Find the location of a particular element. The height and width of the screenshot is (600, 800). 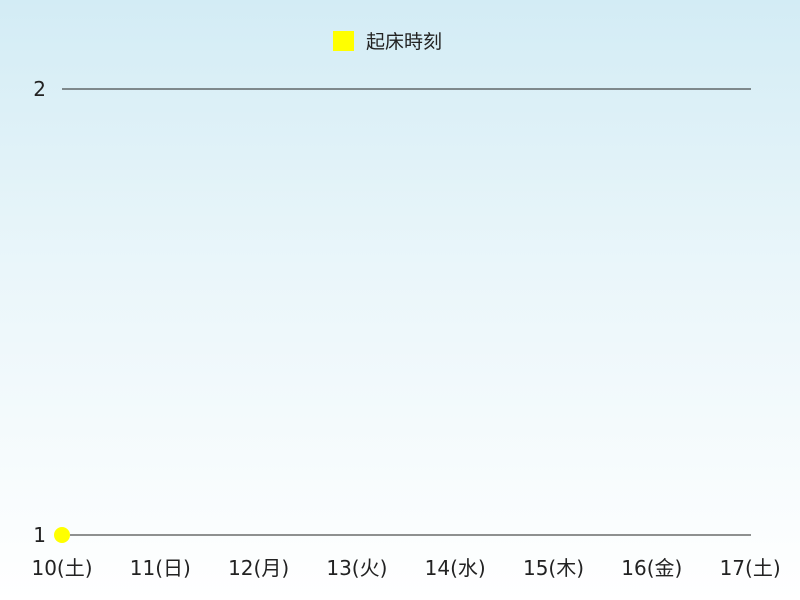

legend: 起床時刻 is located at coordinates (387, 42).